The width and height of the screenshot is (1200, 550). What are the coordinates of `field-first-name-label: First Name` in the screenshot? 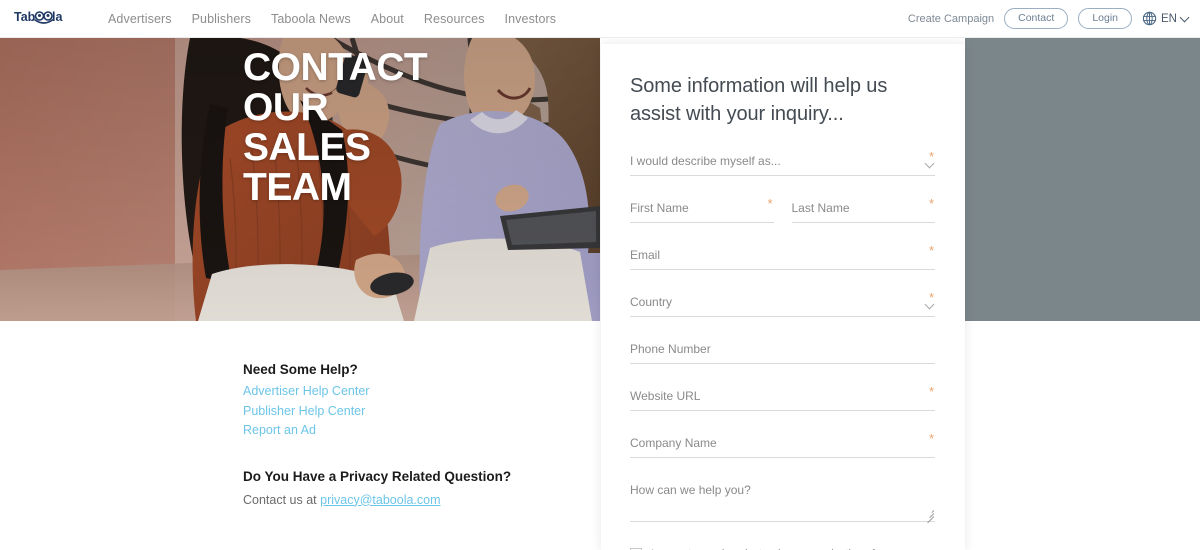 It's located at (659, 208).